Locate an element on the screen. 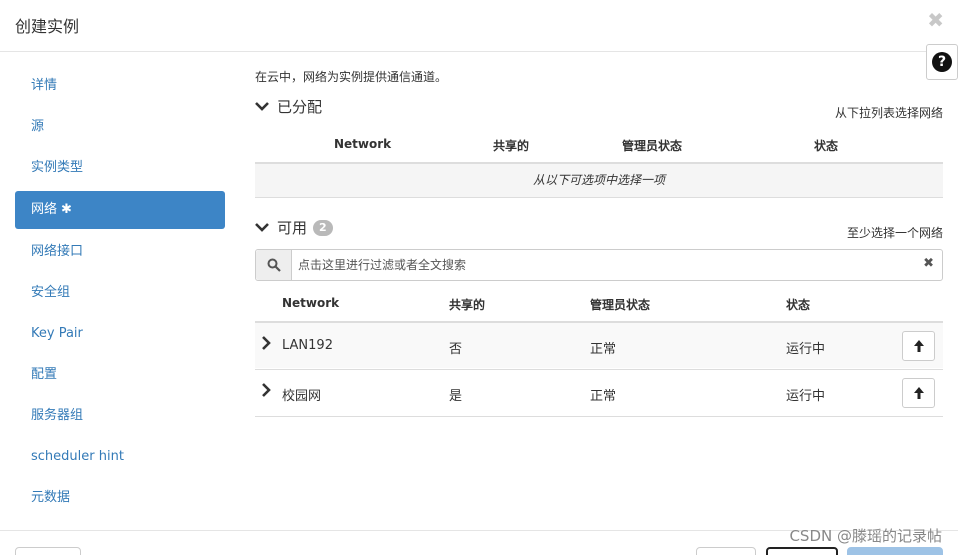 The image size is (958, 555). sidebar-item-label: Key Pair is located at coordinates (57, 333).